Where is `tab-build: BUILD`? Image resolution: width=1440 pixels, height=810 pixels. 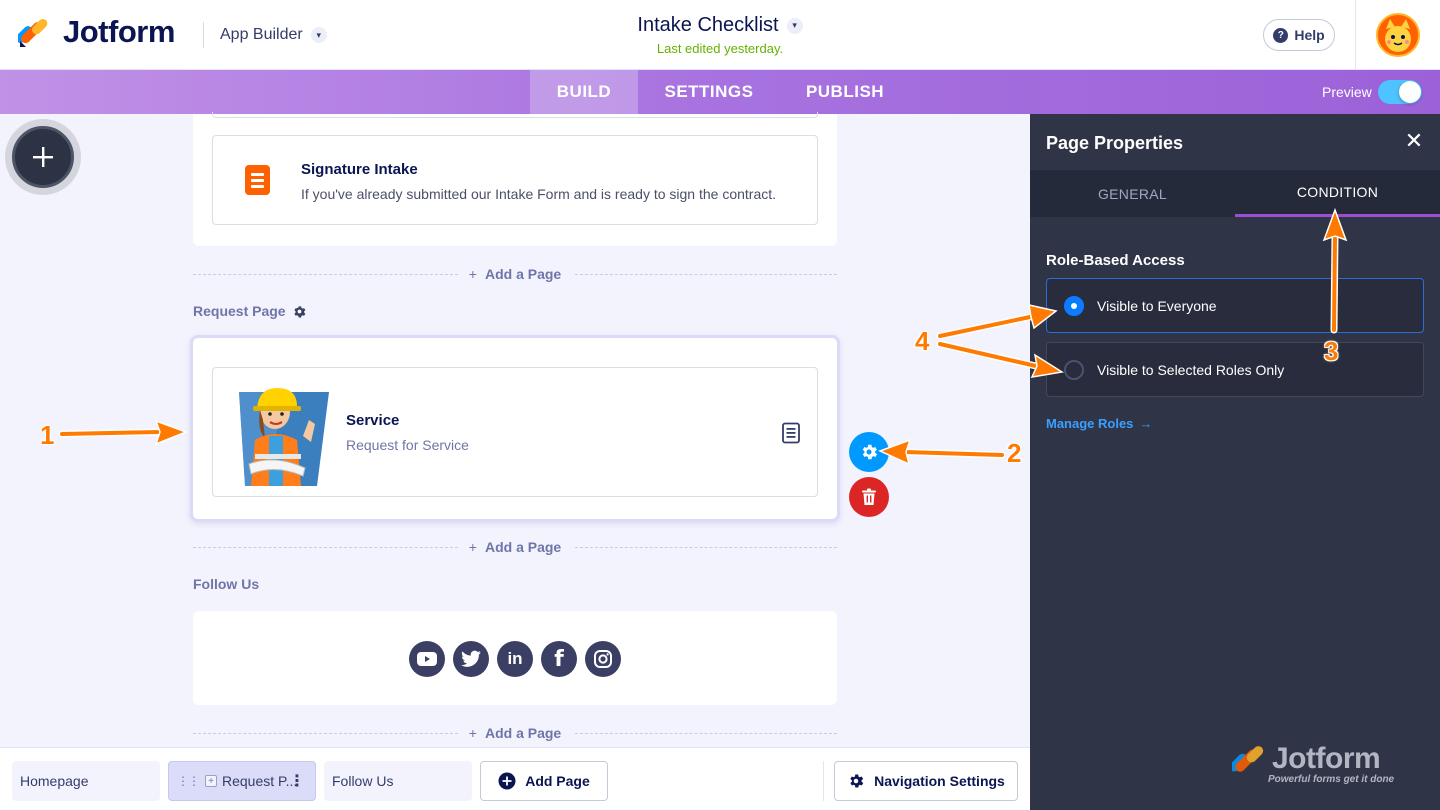 tab-build: BUILD is located at coordinates (584, 92).